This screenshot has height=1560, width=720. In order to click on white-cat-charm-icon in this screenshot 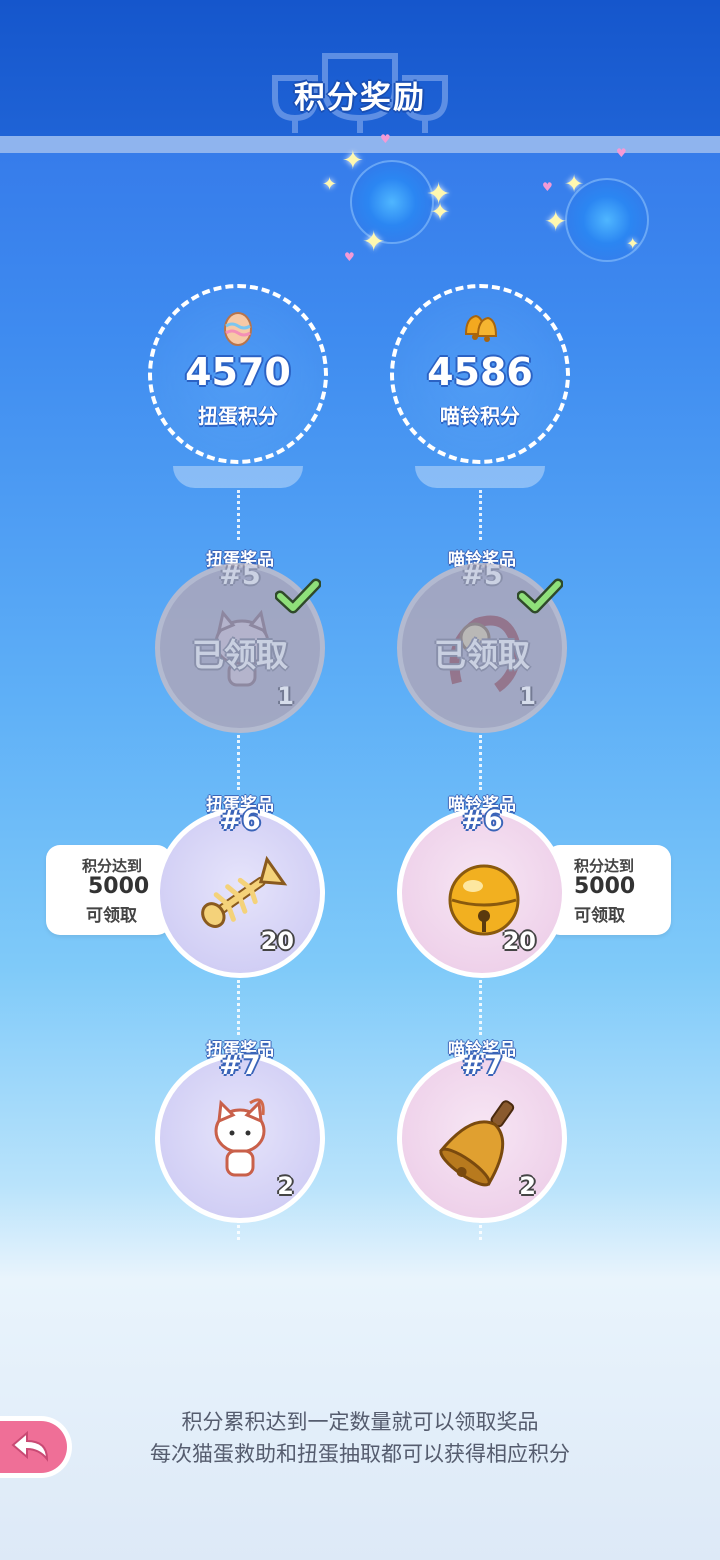, I will do `click(240, 1137)`.